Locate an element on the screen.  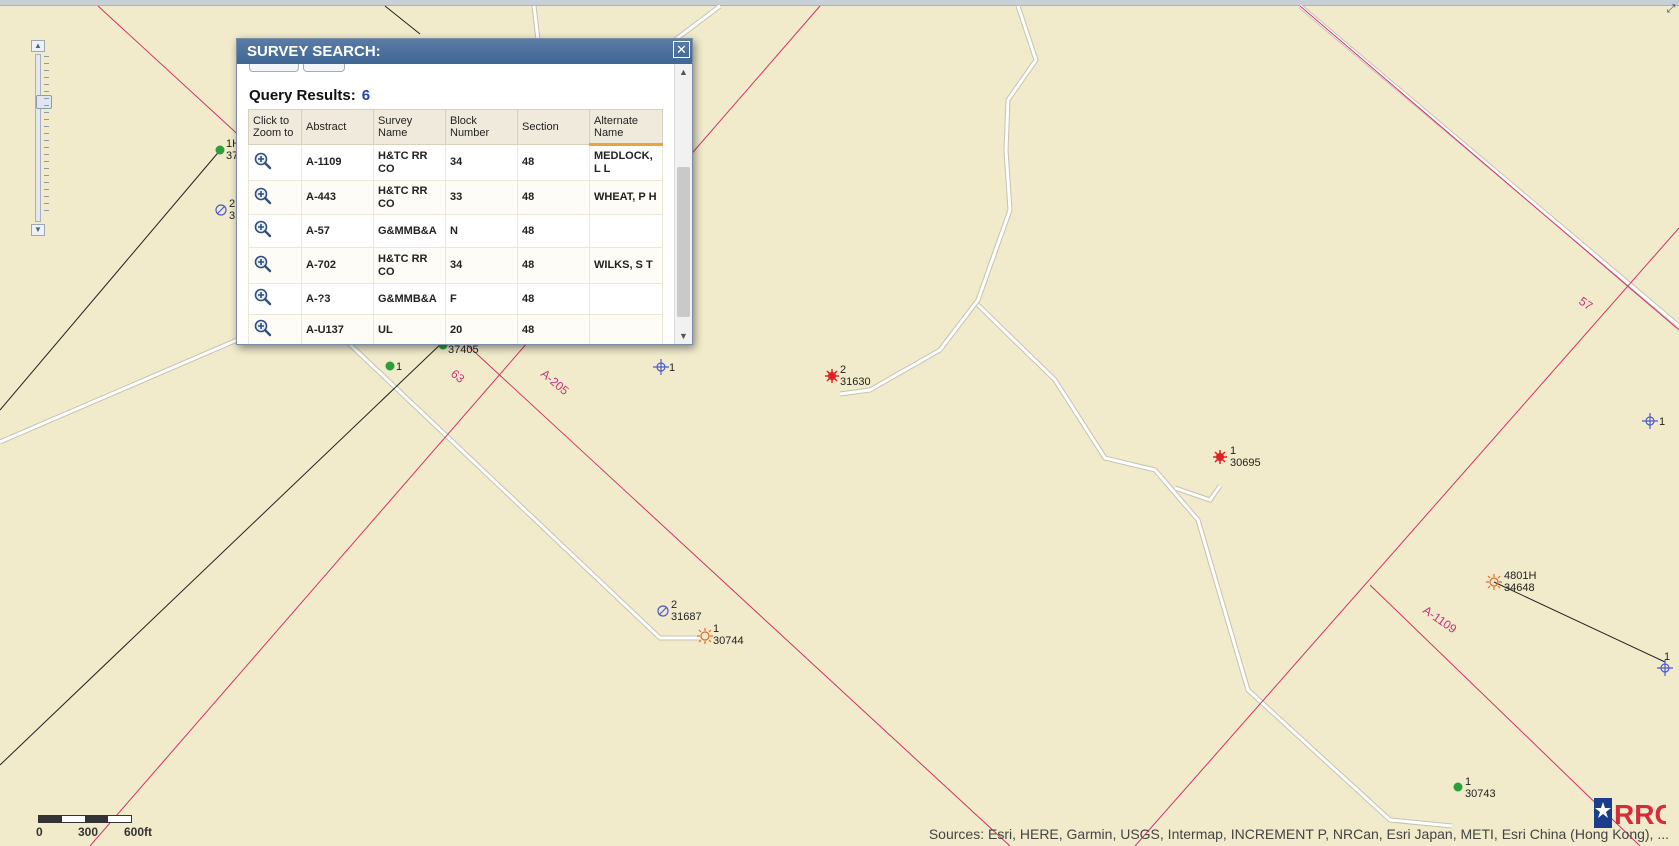
scroll-up-icon: ▲ is located at coordinates (683, 72).